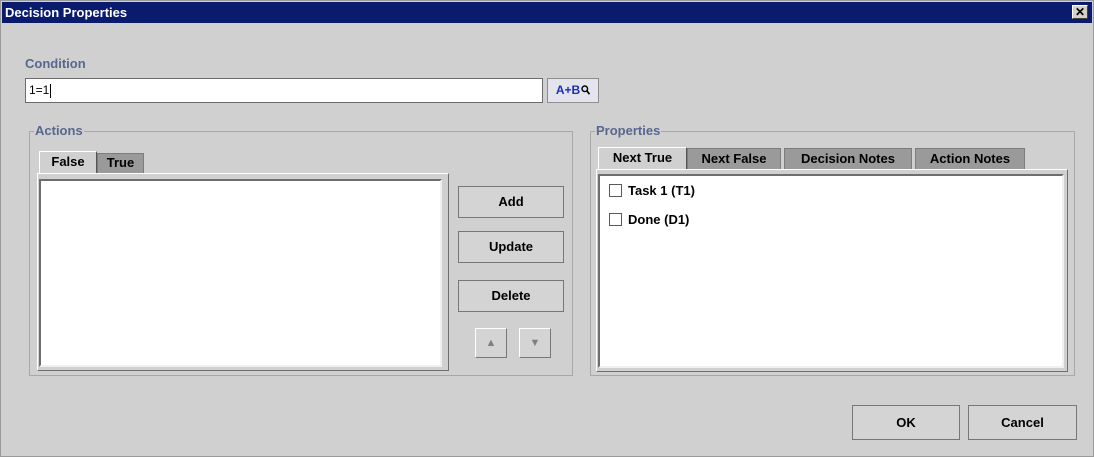 This screenshot has height=457, width=1094. Describe the element at coordinates (906, 422) in the screenshot. I see `ok-button: OK` at that location.